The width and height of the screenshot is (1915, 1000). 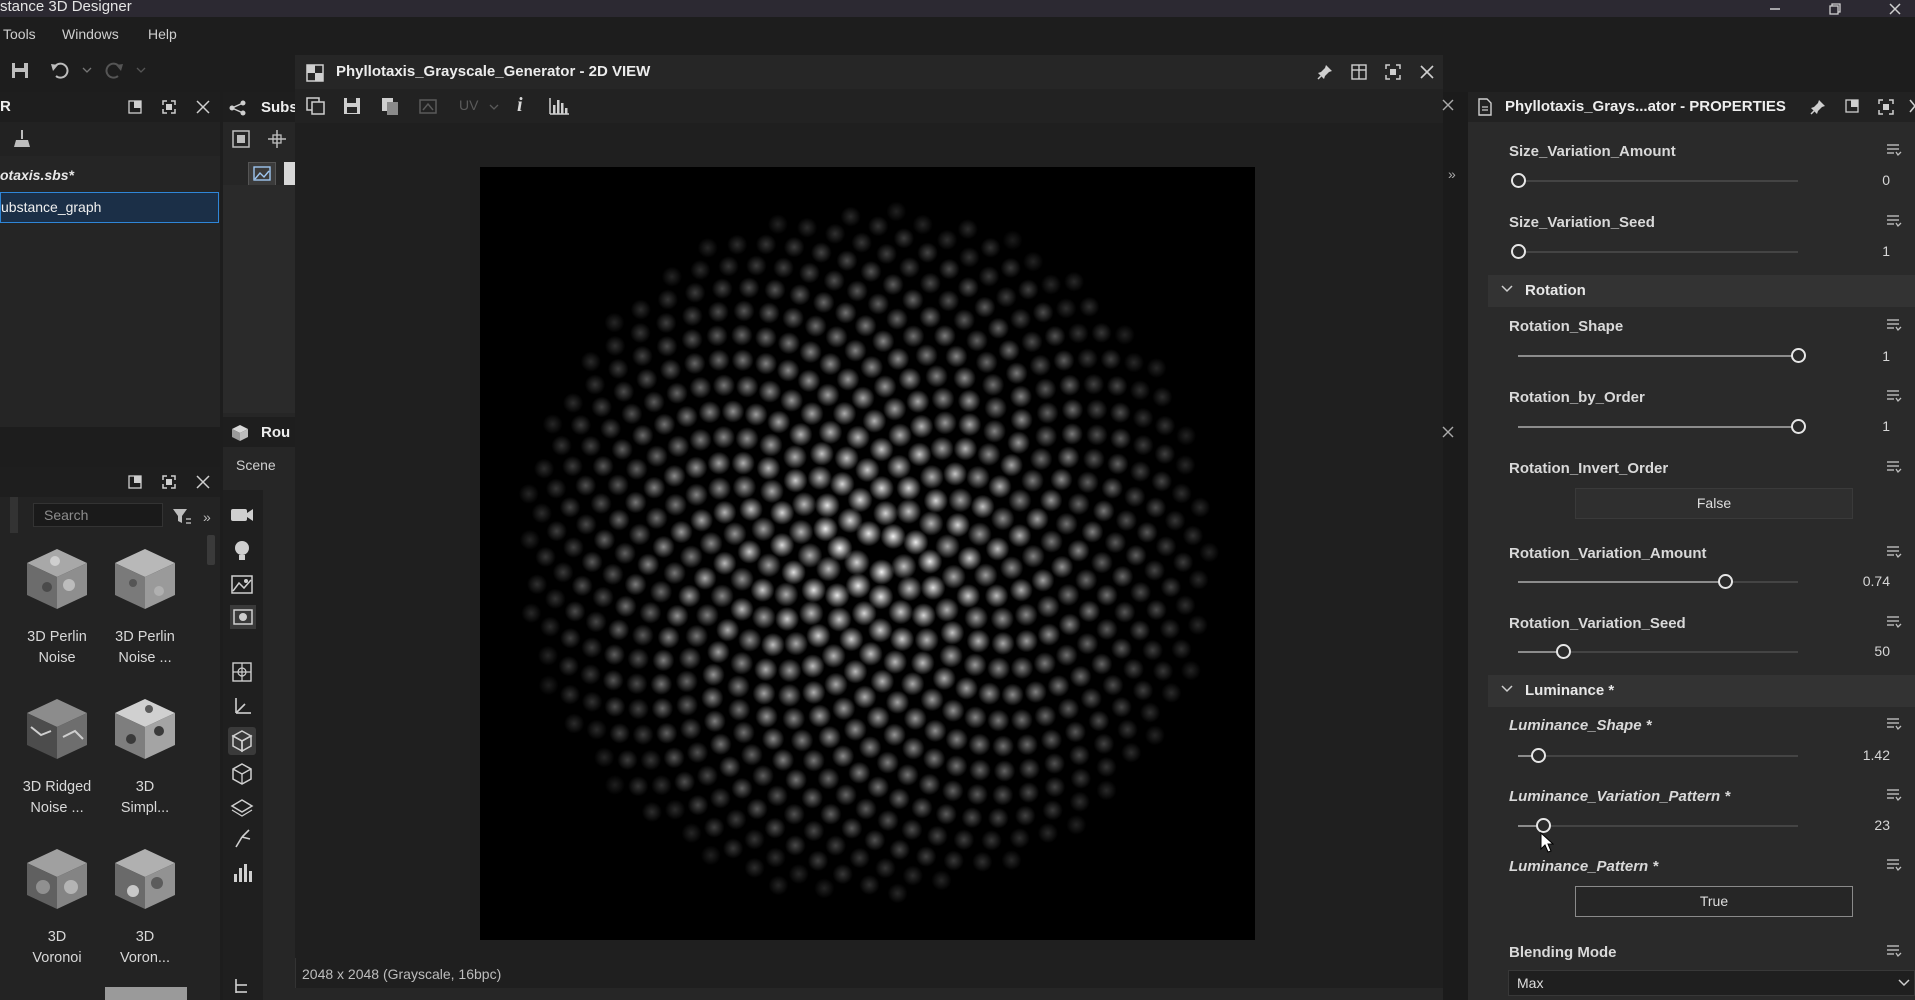 I want to click on undo-dropdown-icon, so click(x=87, y=70).